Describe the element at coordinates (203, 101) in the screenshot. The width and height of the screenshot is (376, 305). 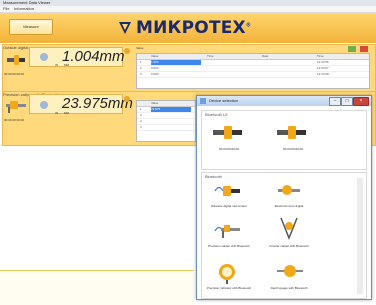
I see `app-icon` at that location.